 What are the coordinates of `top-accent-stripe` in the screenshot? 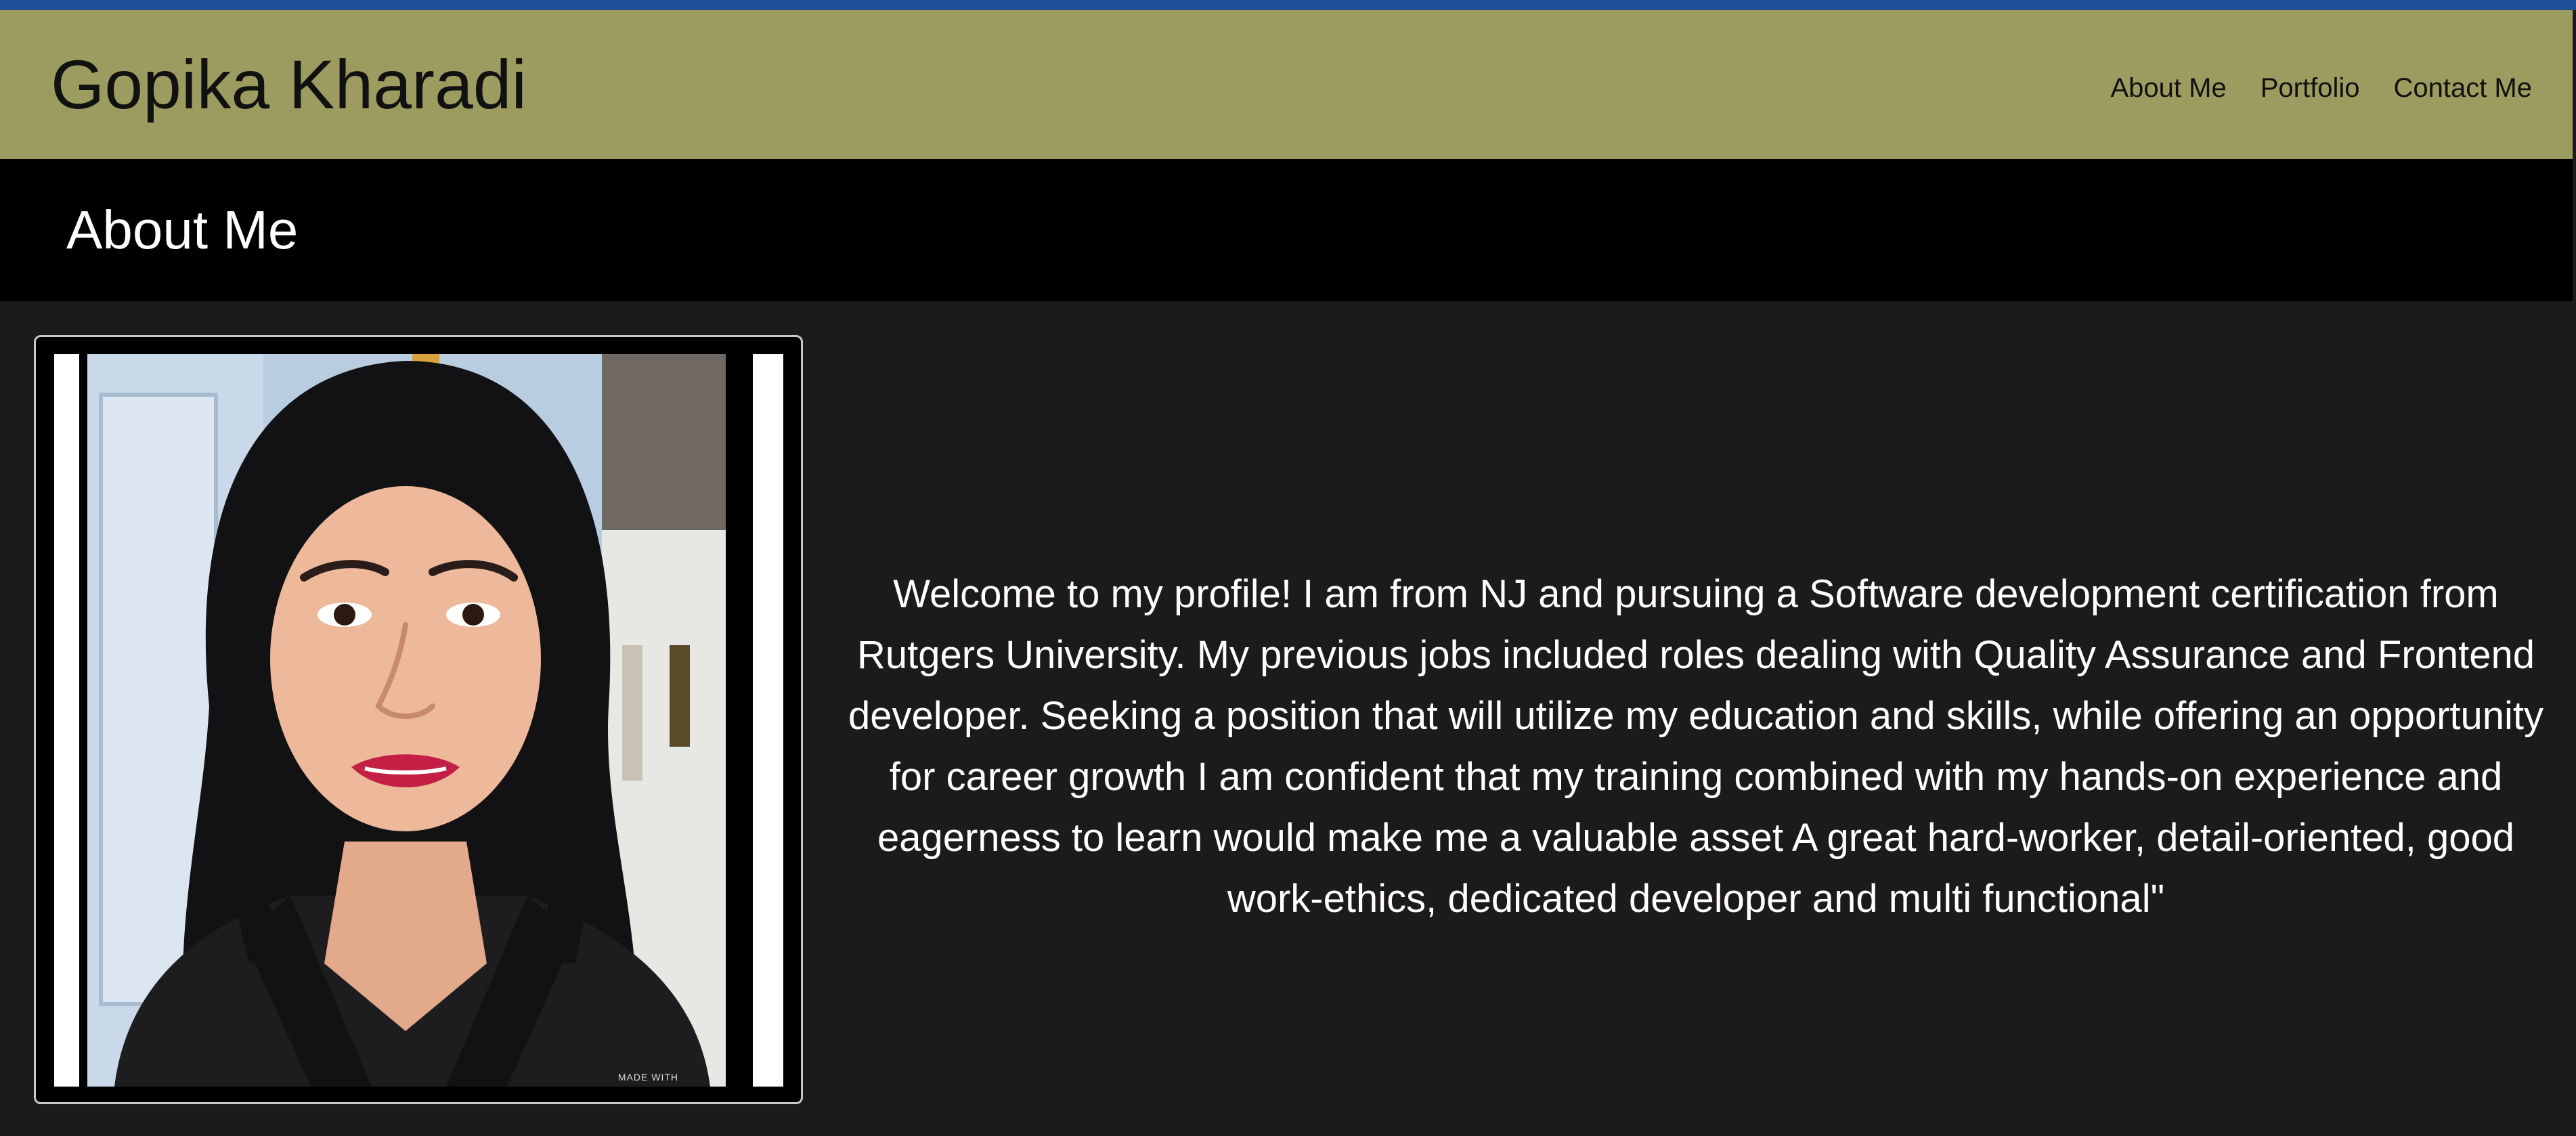 It's located at (1288, 5).